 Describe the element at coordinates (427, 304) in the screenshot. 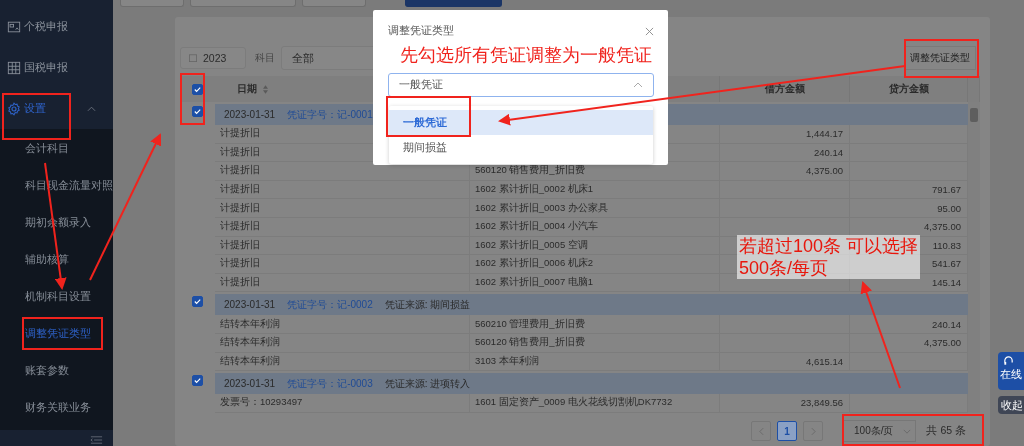

I see `voucher-source: 凭证来源: 期间损益` at that location.